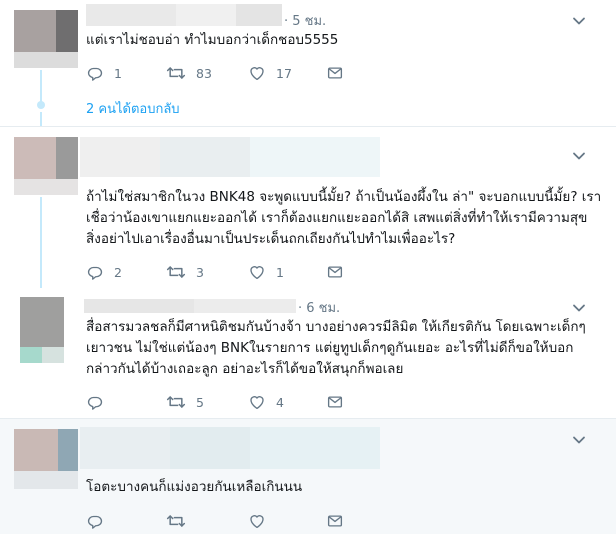  What do you see at coordinates (200, 272) in the screenshot?
I see `retweet-count: 3` at bounding box center [200, 272].